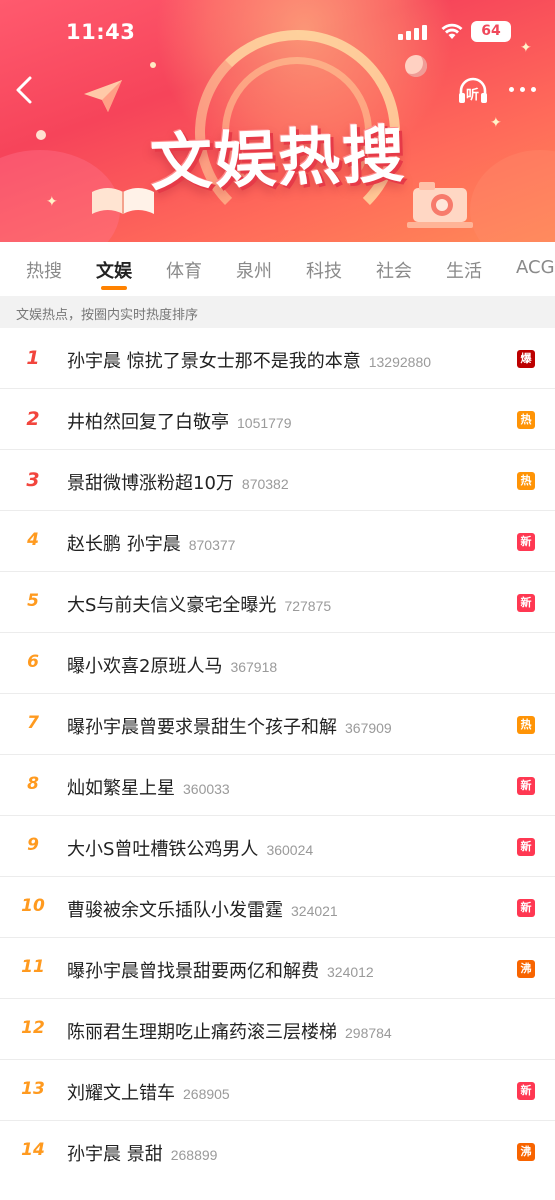 This screenshot has width=555, height=1200. Describe the element at coordinates (124, 544) in the screenshot. I see `topic-title: 赵长鹏 孙宇晨` at that location.